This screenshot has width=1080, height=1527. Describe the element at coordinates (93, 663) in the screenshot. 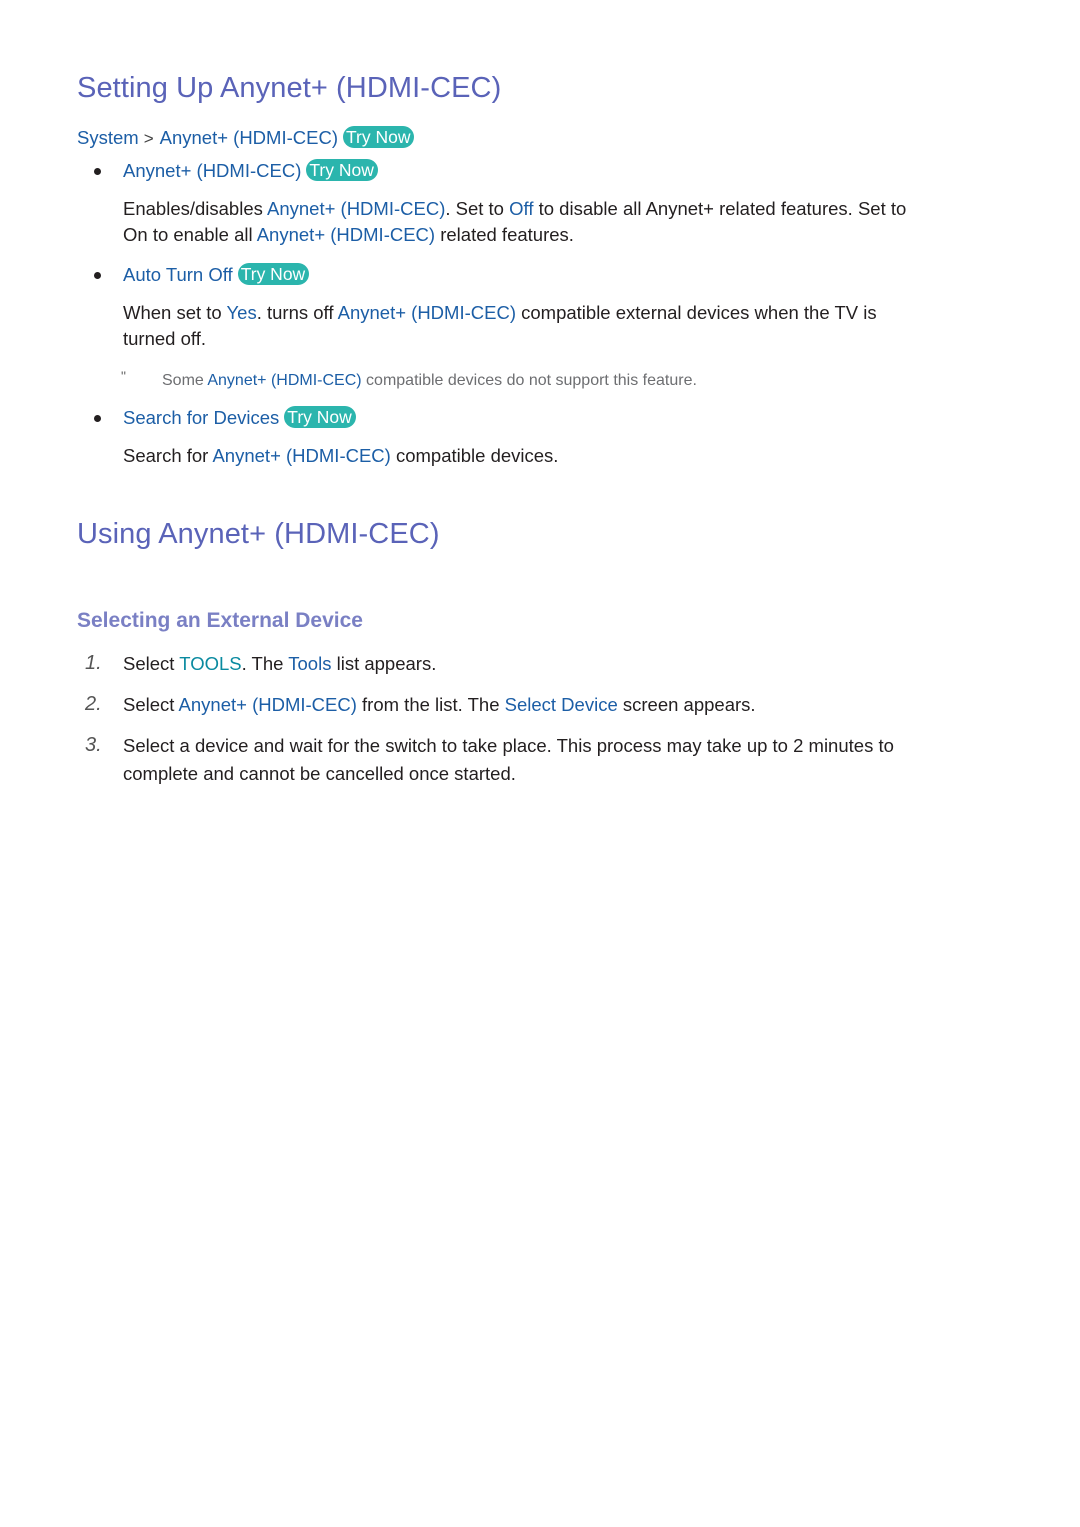

I see `step-number: 1.` at that location.